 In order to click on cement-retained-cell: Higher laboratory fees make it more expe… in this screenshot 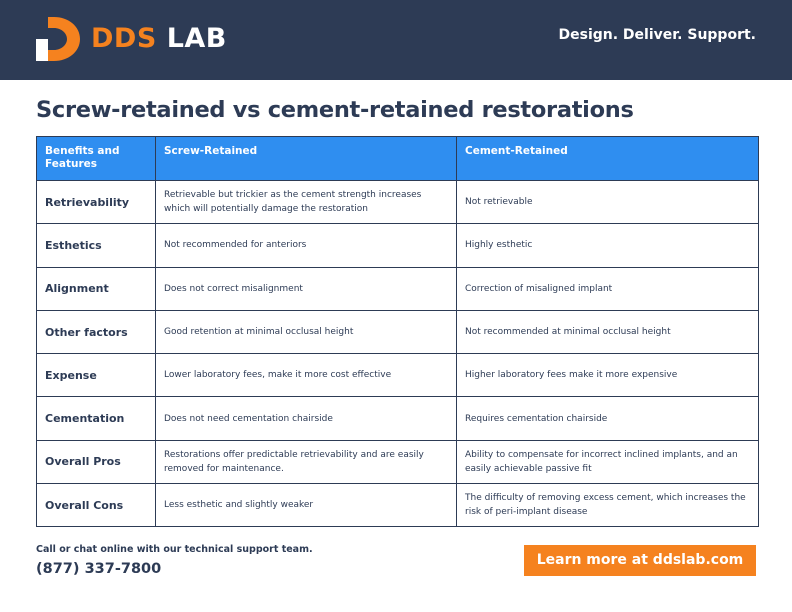, I will do `click(607, 375)`.